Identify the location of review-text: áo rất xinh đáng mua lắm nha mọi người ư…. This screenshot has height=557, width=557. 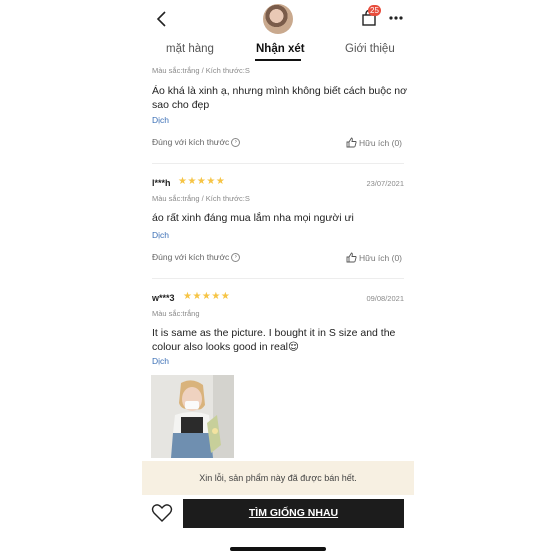
(253, 218).